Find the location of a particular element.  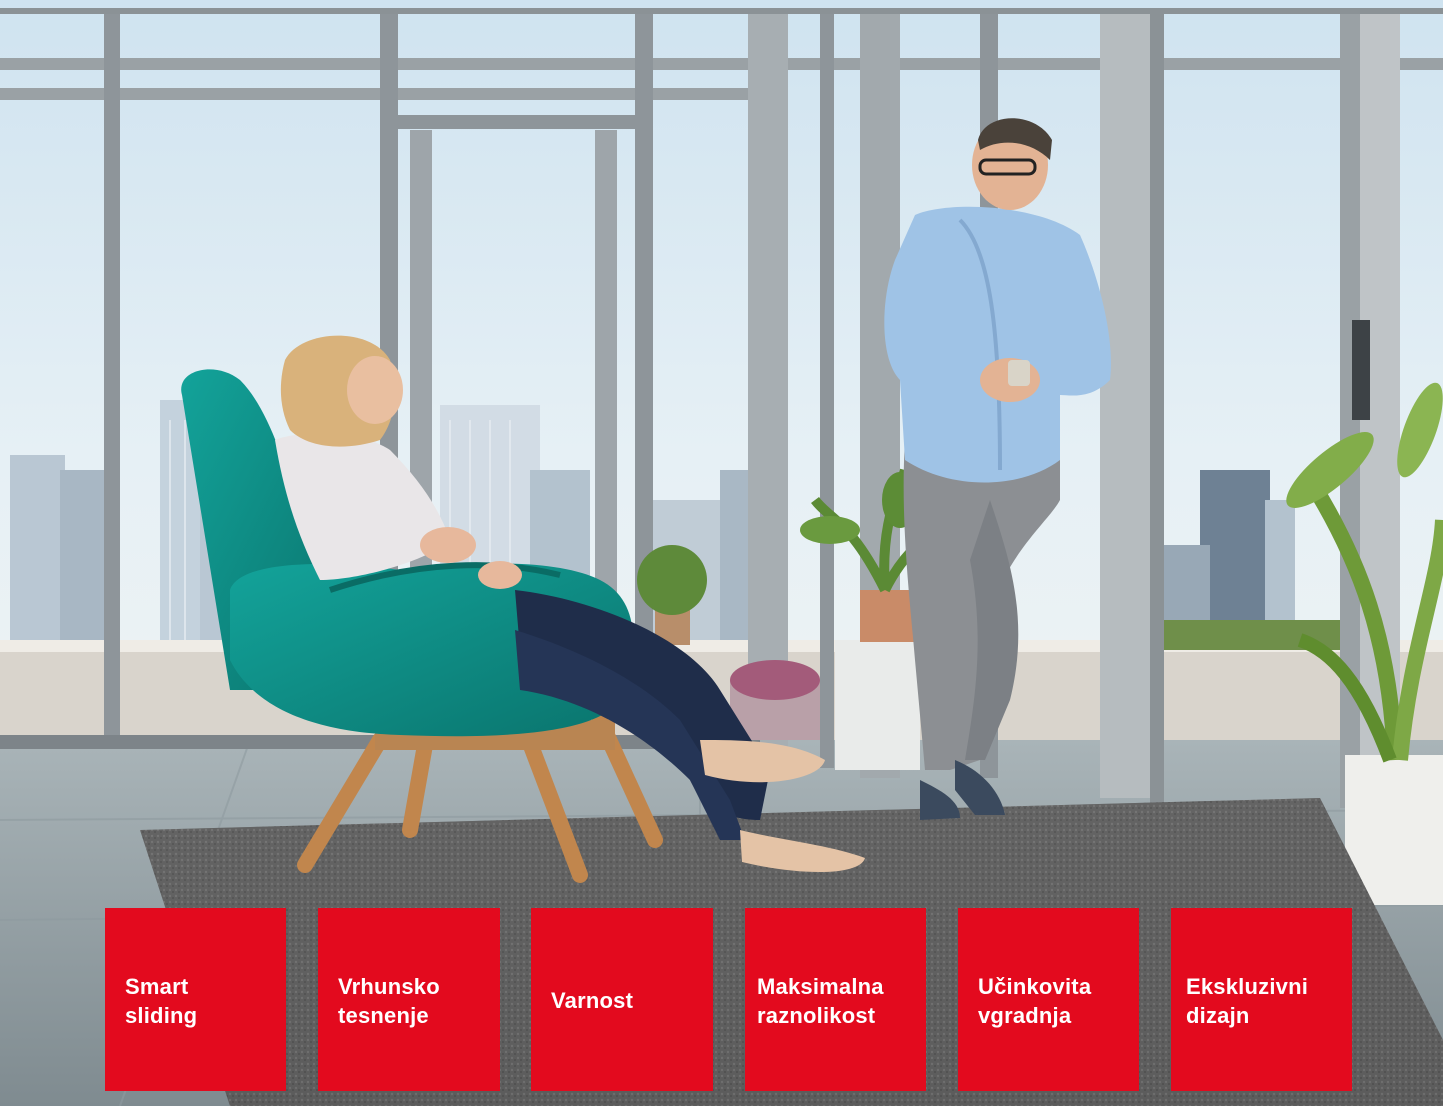

badge-label: Učinkovita vgradnja is located at coordinates (1035, 1000).